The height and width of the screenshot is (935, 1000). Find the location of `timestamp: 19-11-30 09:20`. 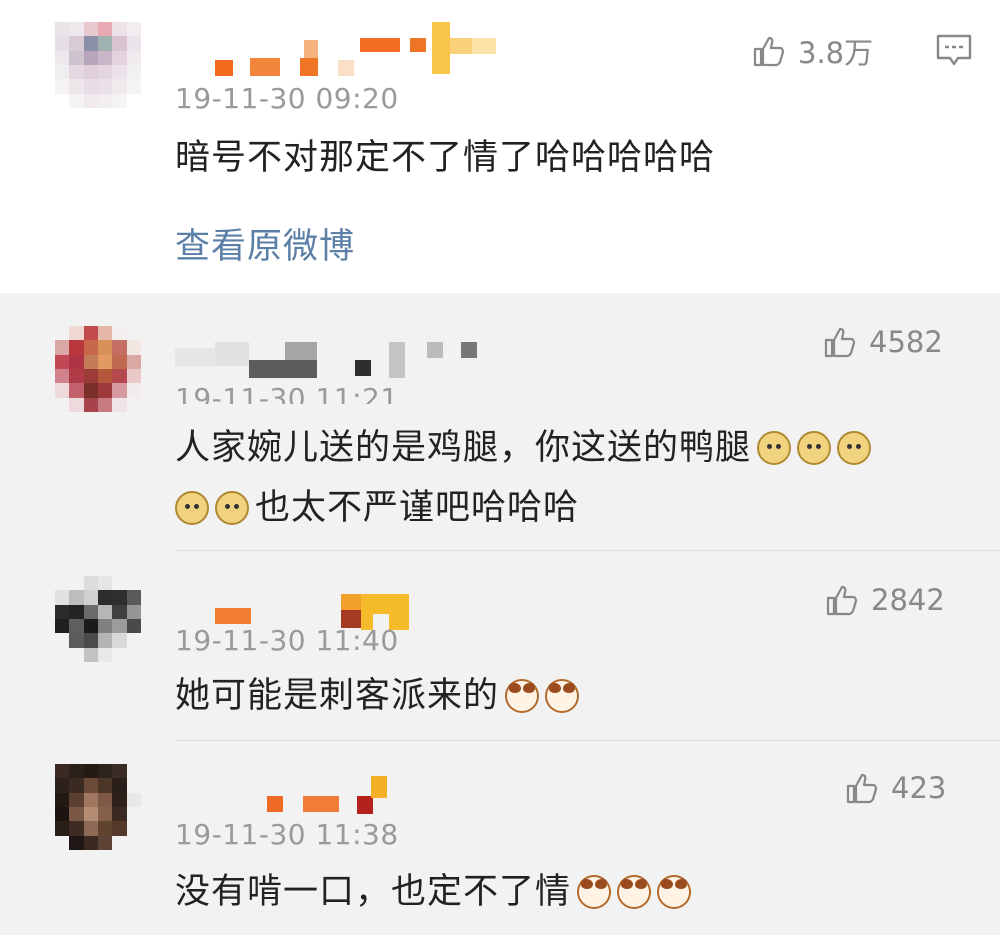

timestamp: 19-11-30 09:20 is located at coordinates (287, 98).